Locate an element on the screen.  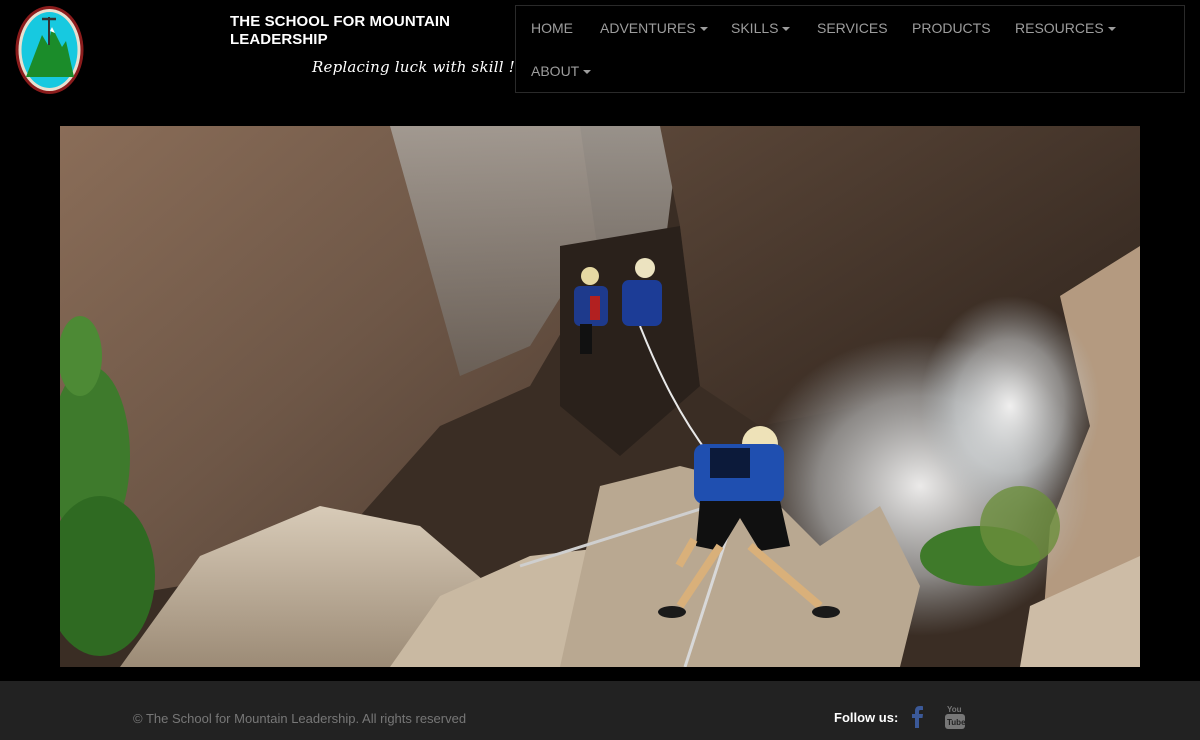
svg-text: Tube is located at coordinates (956, 722).